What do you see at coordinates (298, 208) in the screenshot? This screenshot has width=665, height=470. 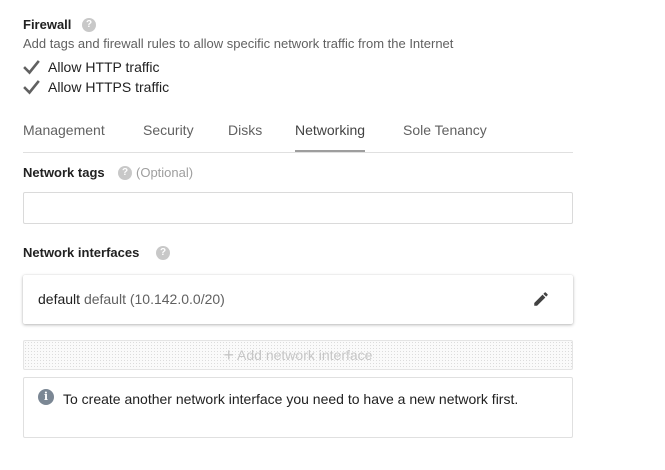 I see `network-tags-input` at bounding box center [298, 208].